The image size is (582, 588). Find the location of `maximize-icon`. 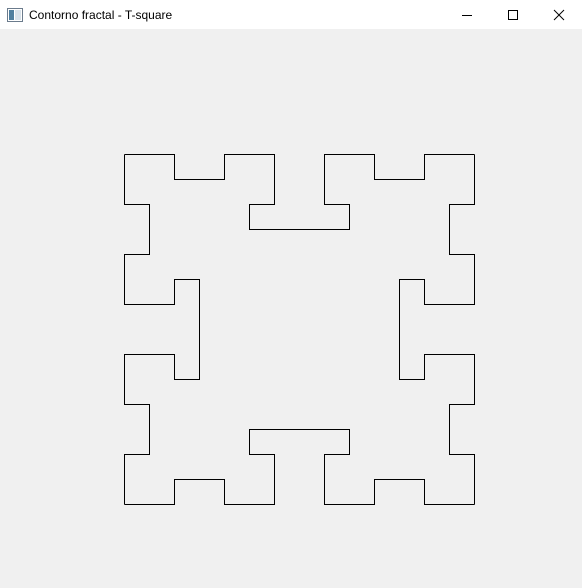

maximize-icon is located at coordinates (513, 14).